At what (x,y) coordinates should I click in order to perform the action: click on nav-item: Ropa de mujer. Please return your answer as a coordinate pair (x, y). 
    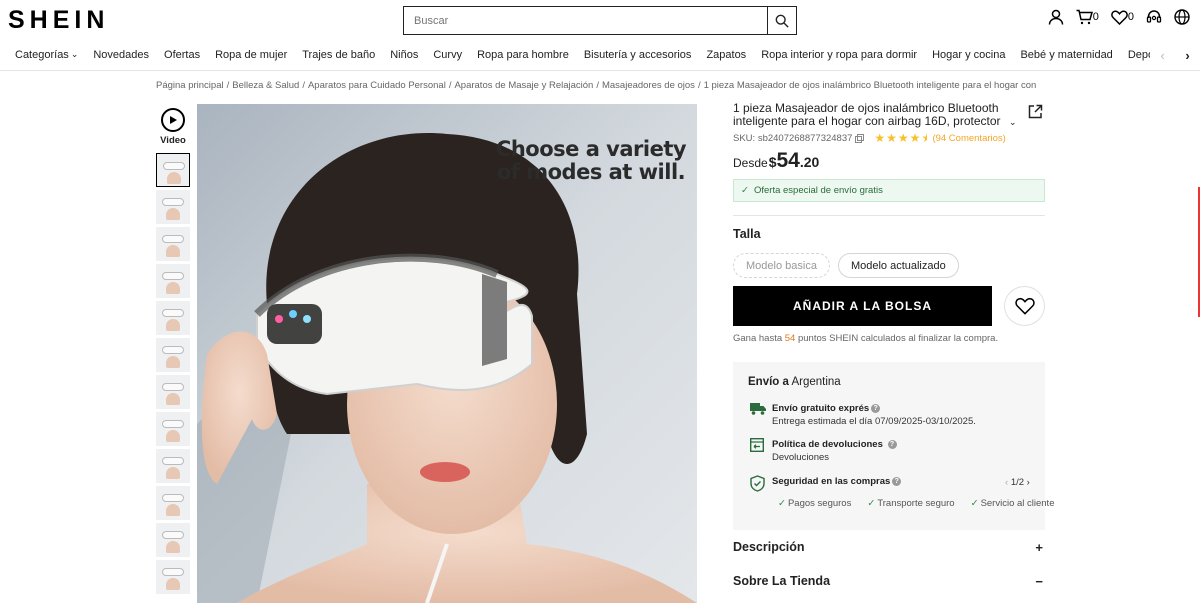
    Looking at the image, I should click on (251, 55).